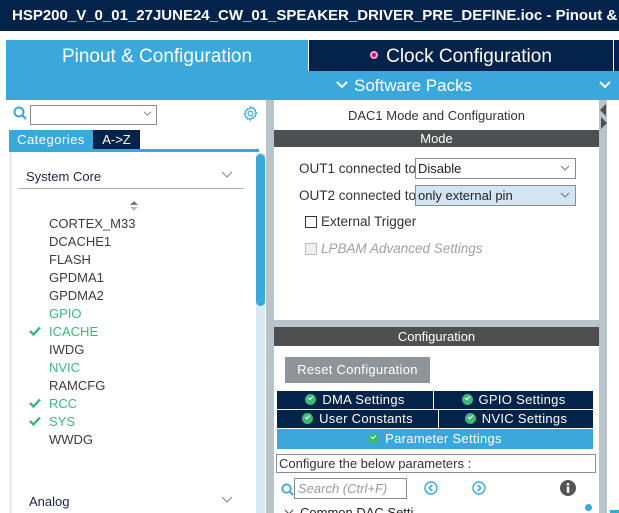 The height and width of the screenshot is (513, 619). I want to click on list-item-iwdg: IWDG, so click(66, 349).